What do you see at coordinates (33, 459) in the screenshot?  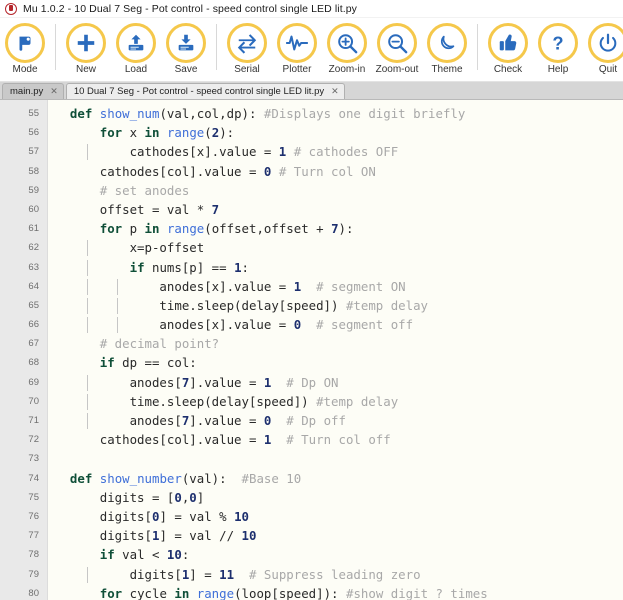 I see `line-number: 73` at bounding box center [33, 459].